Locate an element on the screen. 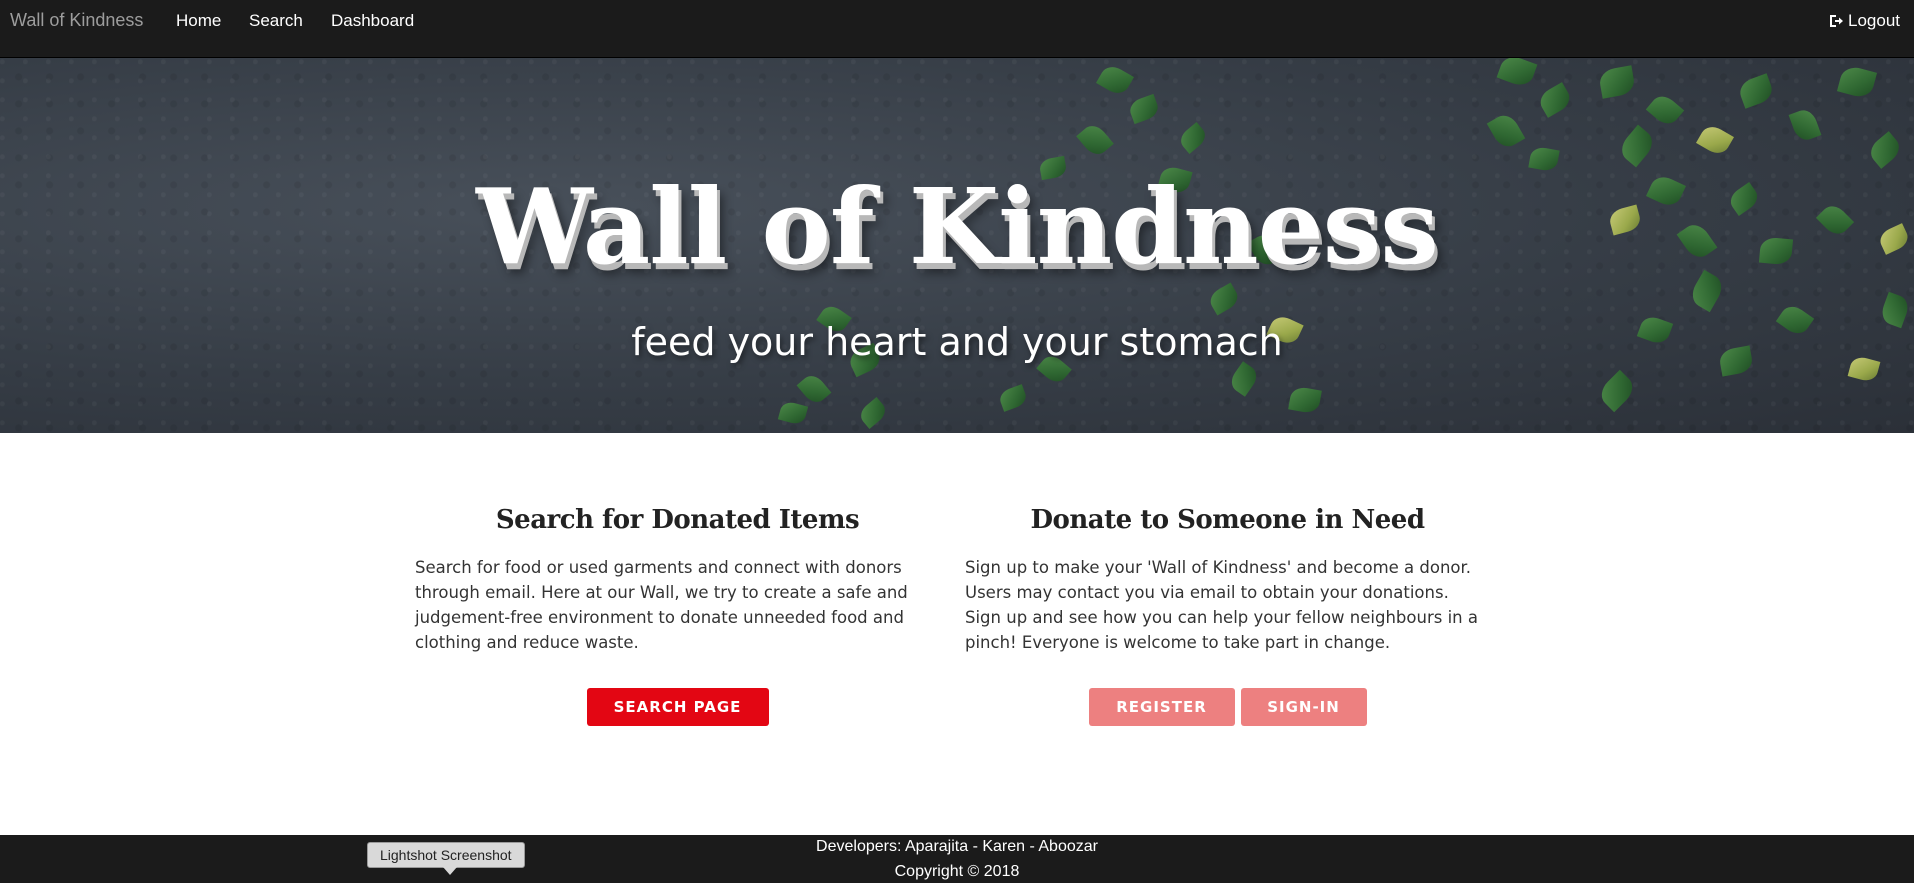 The height and width of the screenshot is (883, 1914). nav-home-link: Home is located at coordinates (198, 21).